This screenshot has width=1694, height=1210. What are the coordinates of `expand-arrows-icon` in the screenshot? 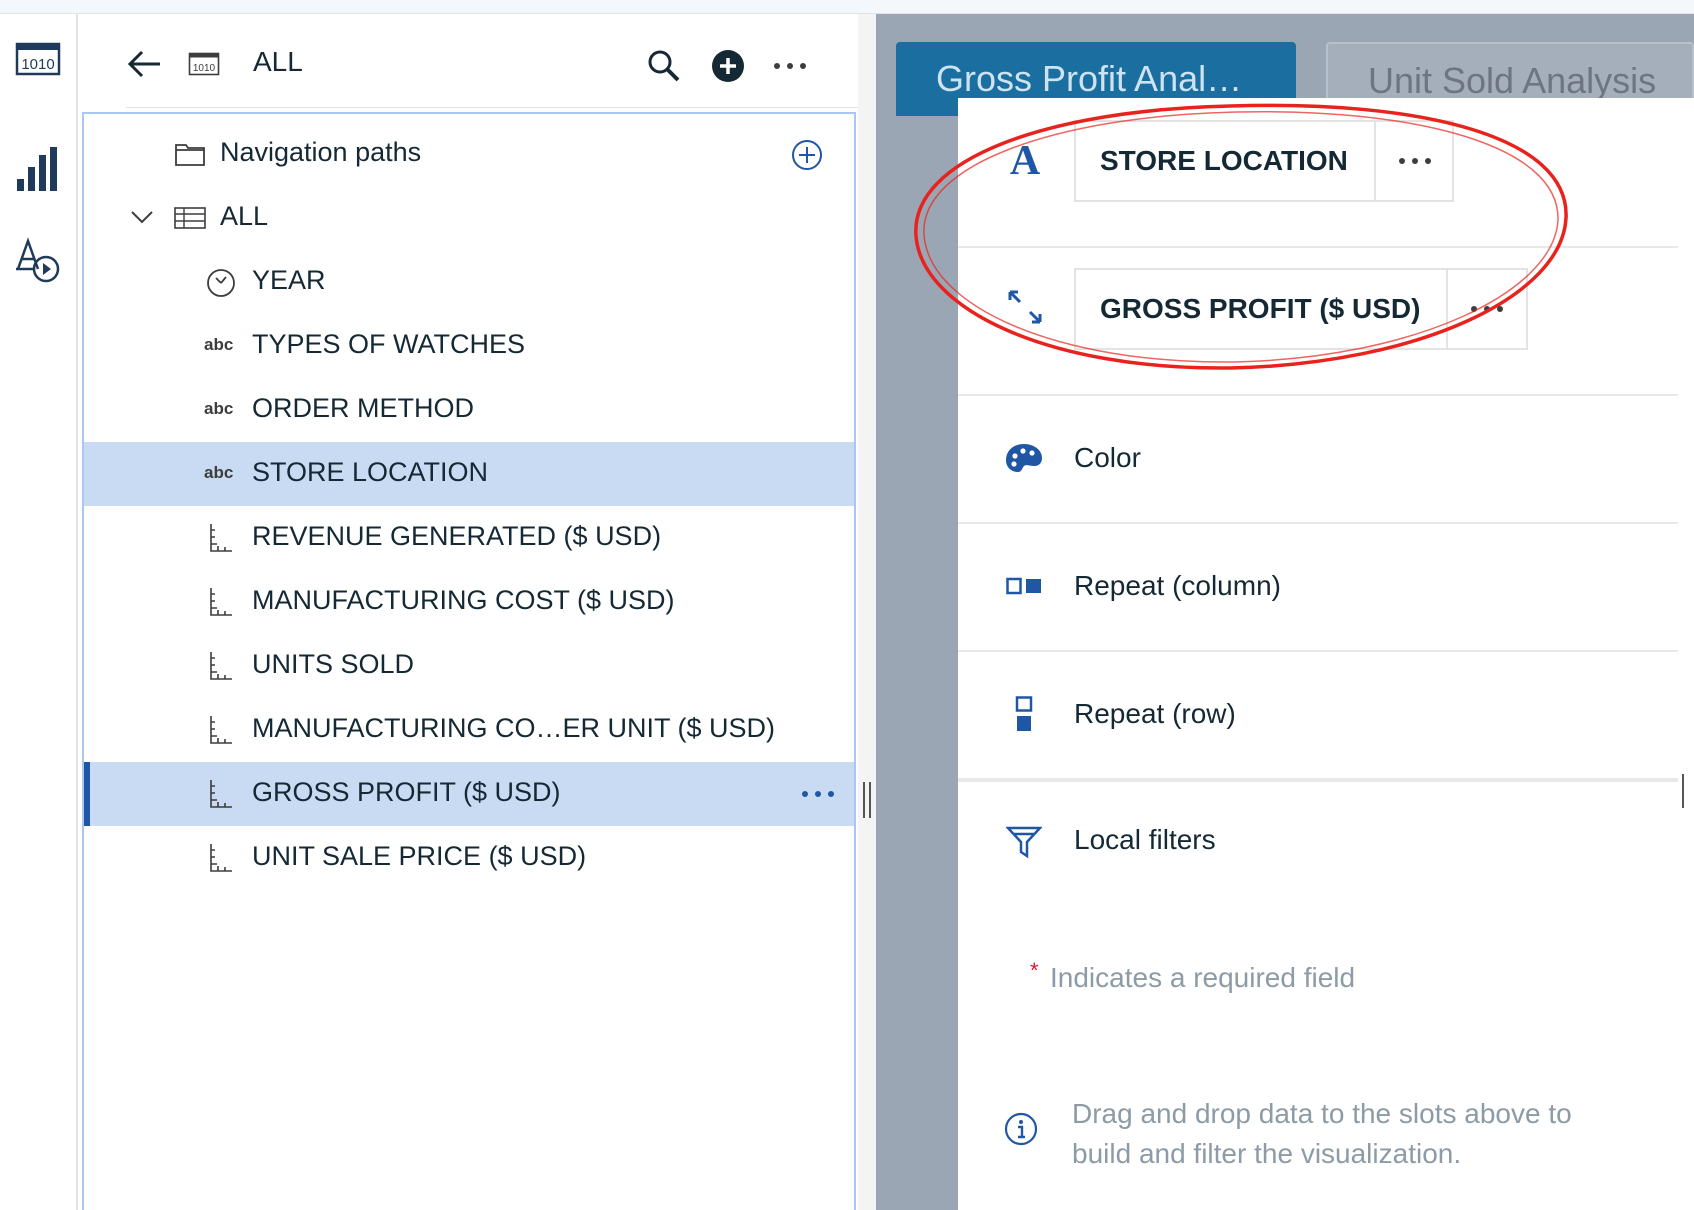 It's located at (1025, 307).